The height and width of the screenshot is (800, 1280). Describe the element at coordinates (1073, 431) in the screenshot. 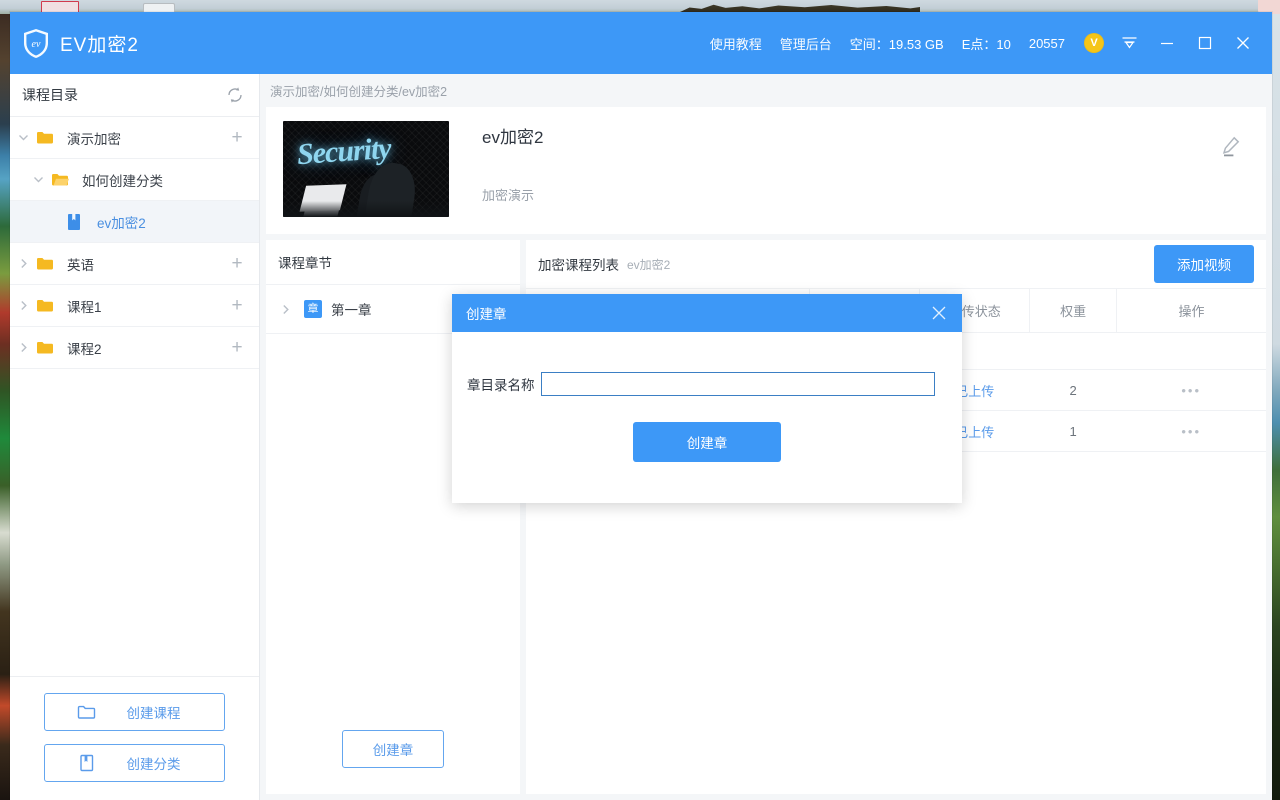

I see `weight-cell: 1` at that location.